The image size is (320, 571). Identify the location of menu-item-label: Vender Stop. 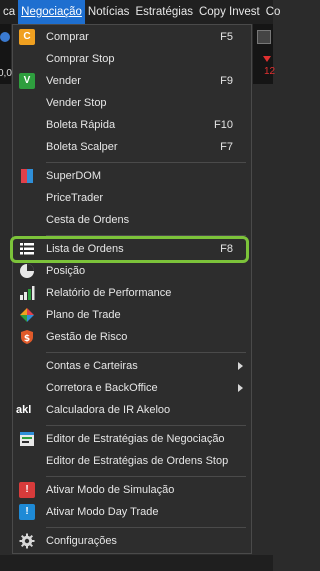
(76, 103).